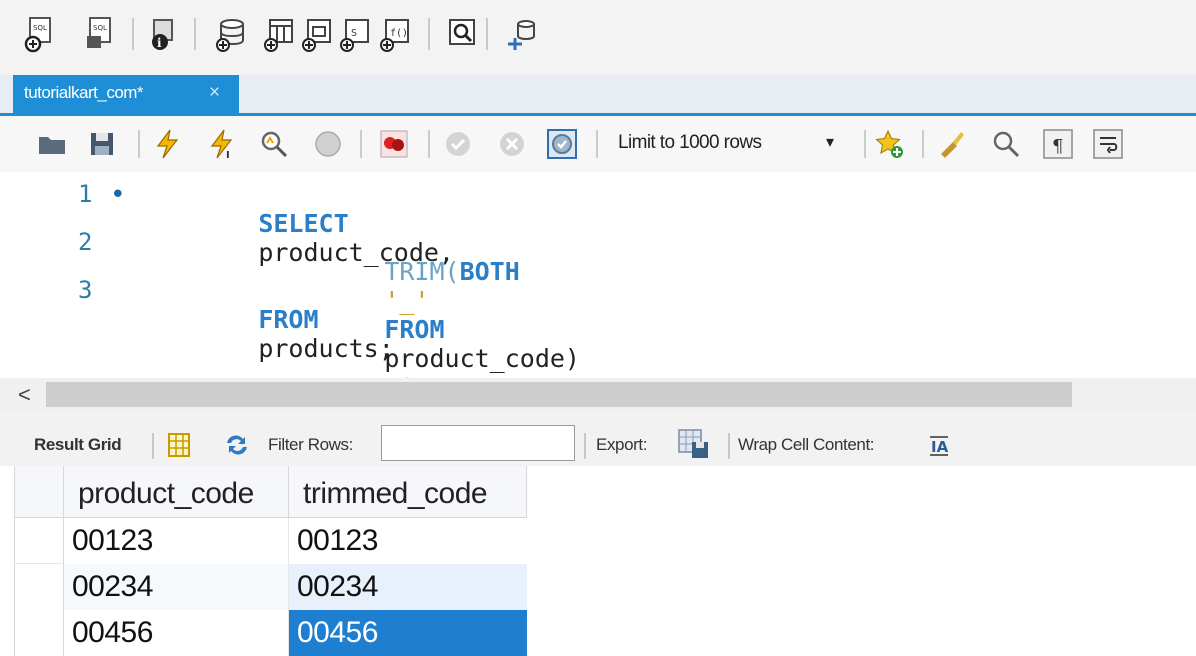 The height and width of the screenshot is (656, 1196). I want to click on column-header-product-code: product_code, so click(176, 492).